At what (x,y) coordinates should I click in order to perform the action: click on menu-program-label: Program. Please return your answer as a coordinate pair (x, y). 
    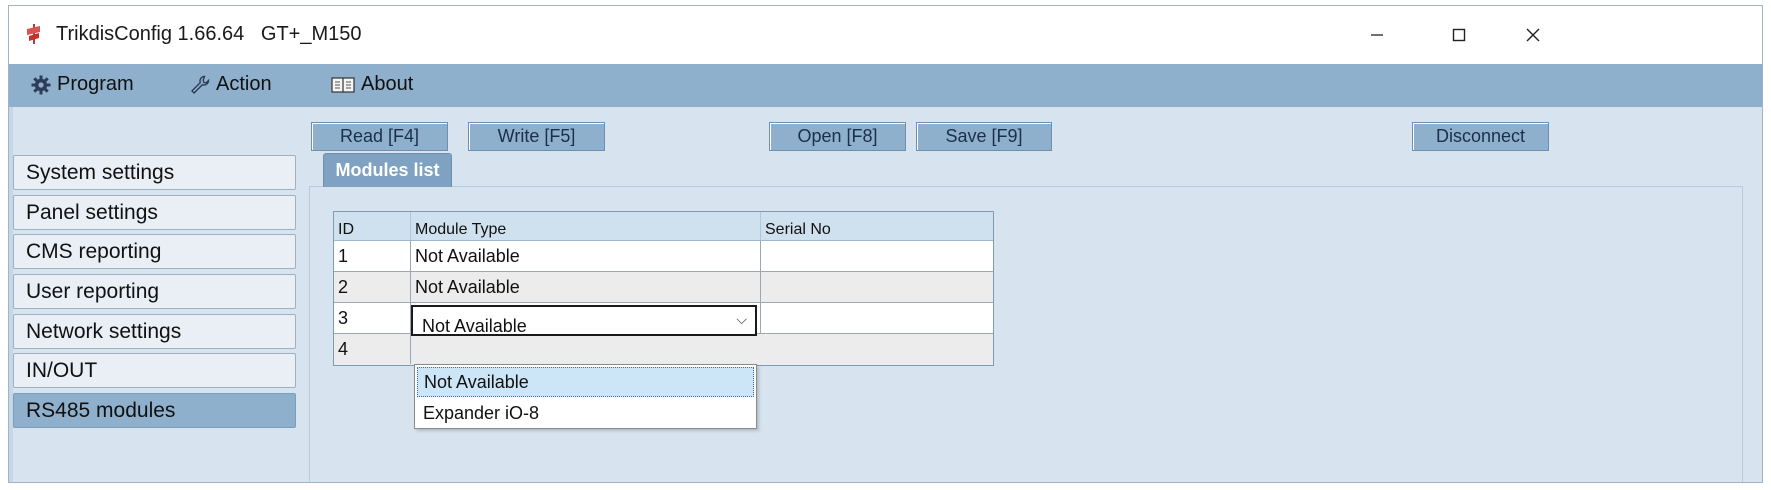
    Looking at the image, I should click on (95, 84).